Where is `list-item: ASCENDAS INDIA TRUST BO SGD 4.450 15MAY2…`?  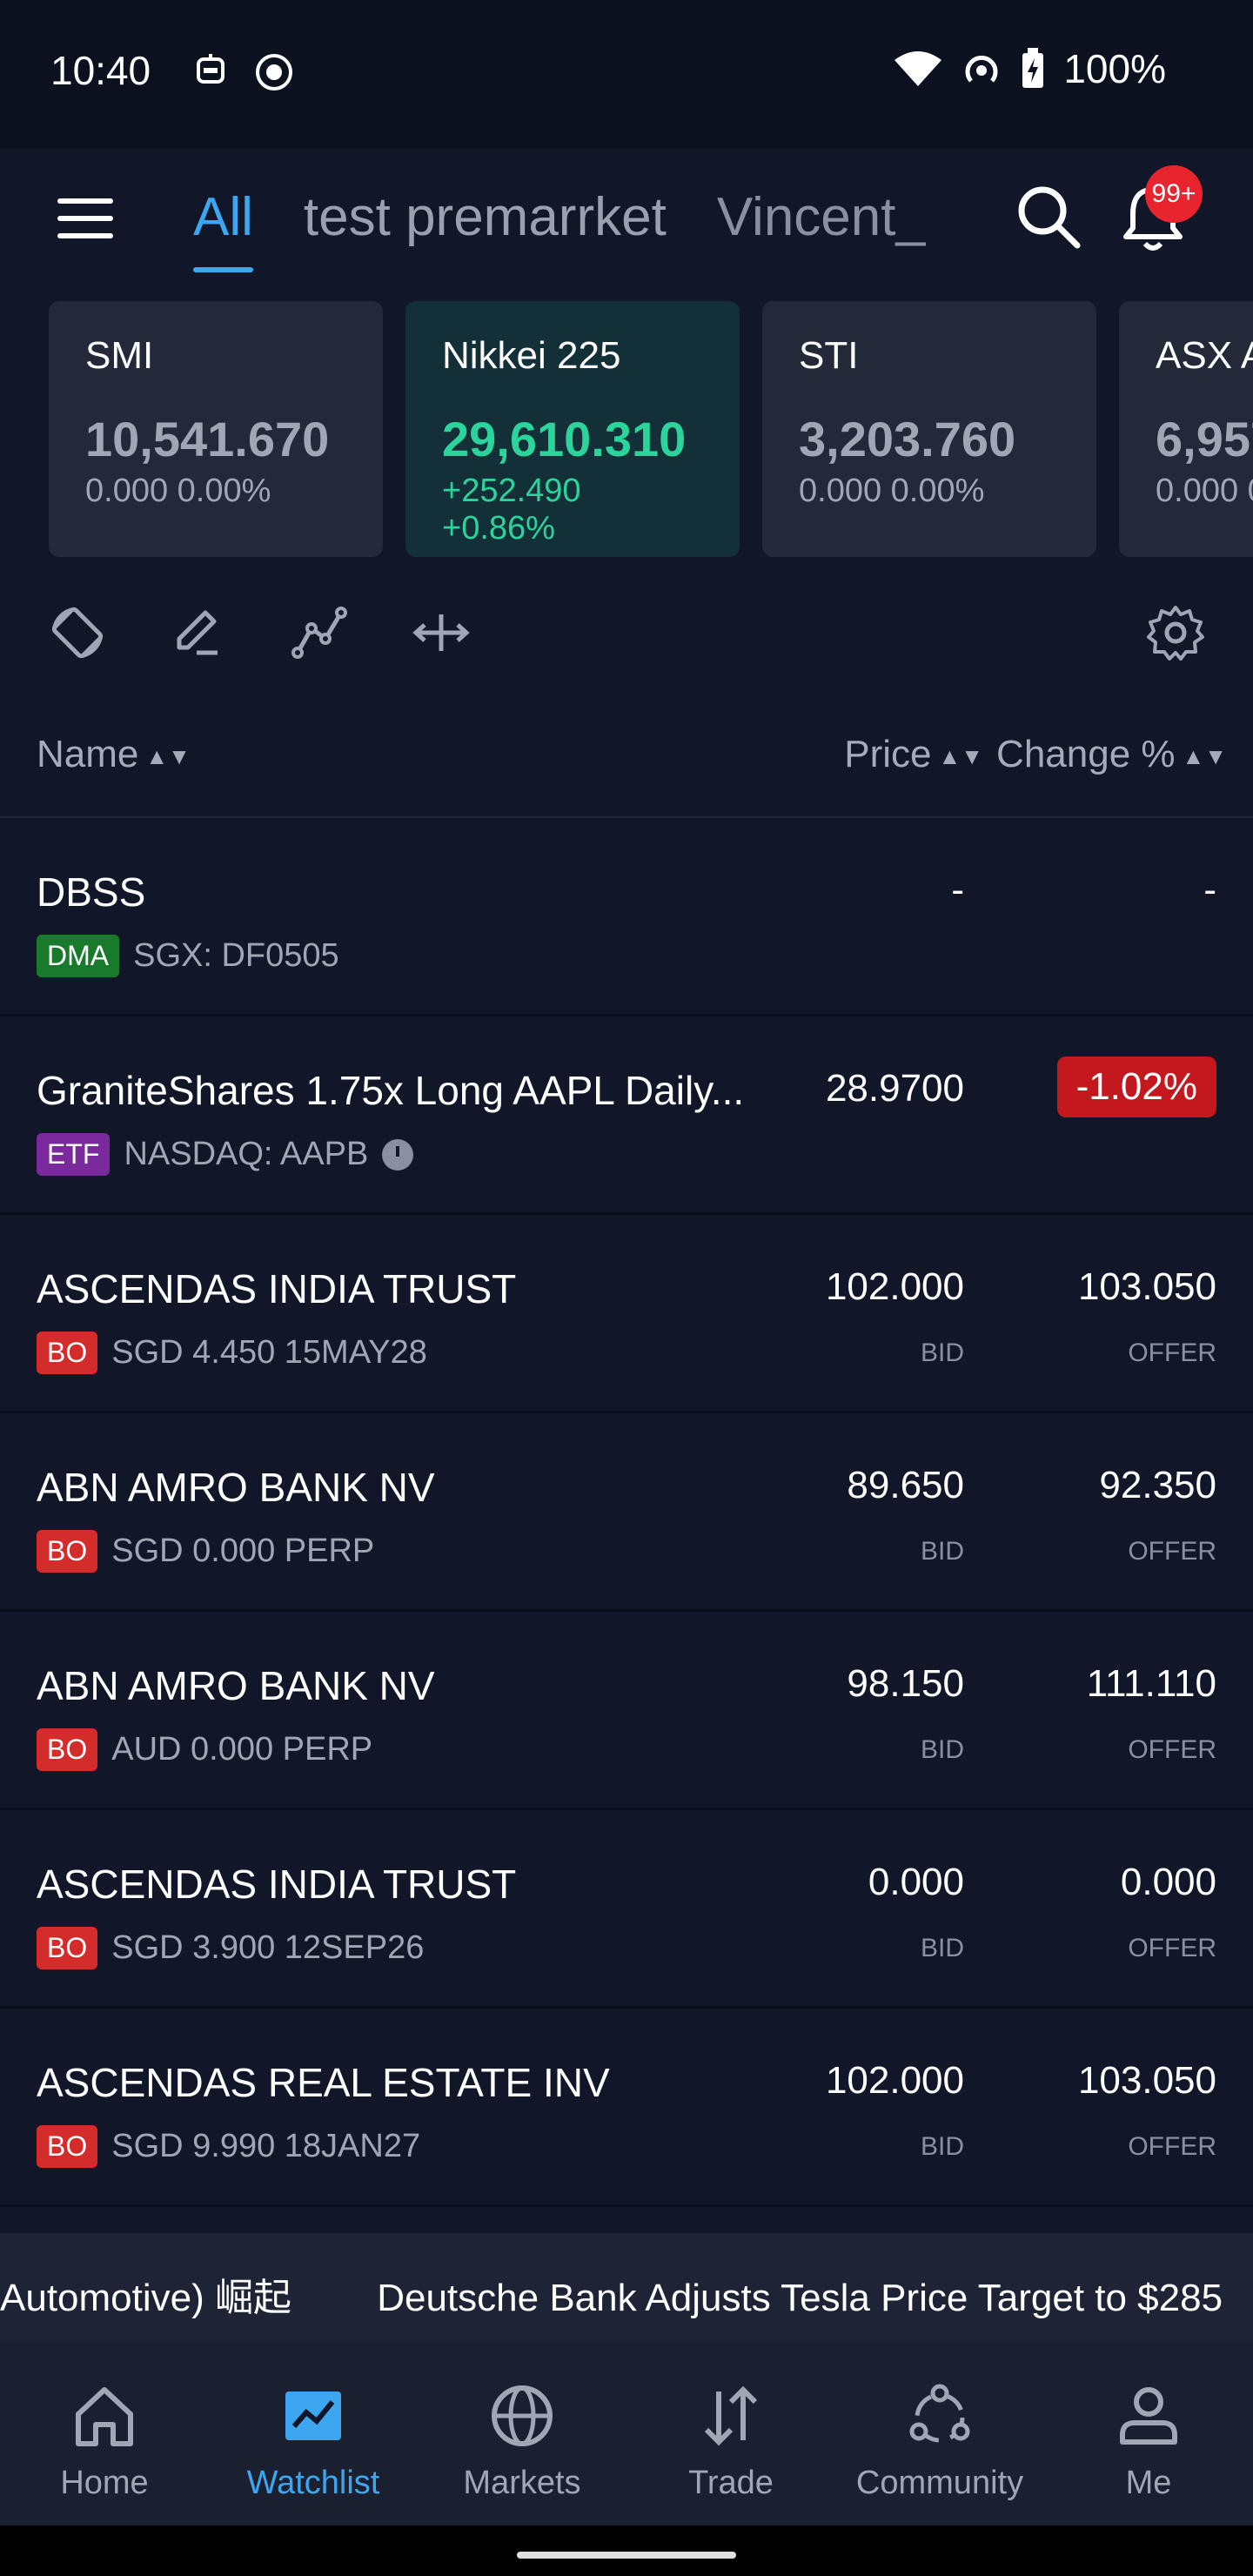
list-item: ASCENDAS INDIA TRUST BO SGD 4.450 15MAY2… is located at coordinates (626, 1314).